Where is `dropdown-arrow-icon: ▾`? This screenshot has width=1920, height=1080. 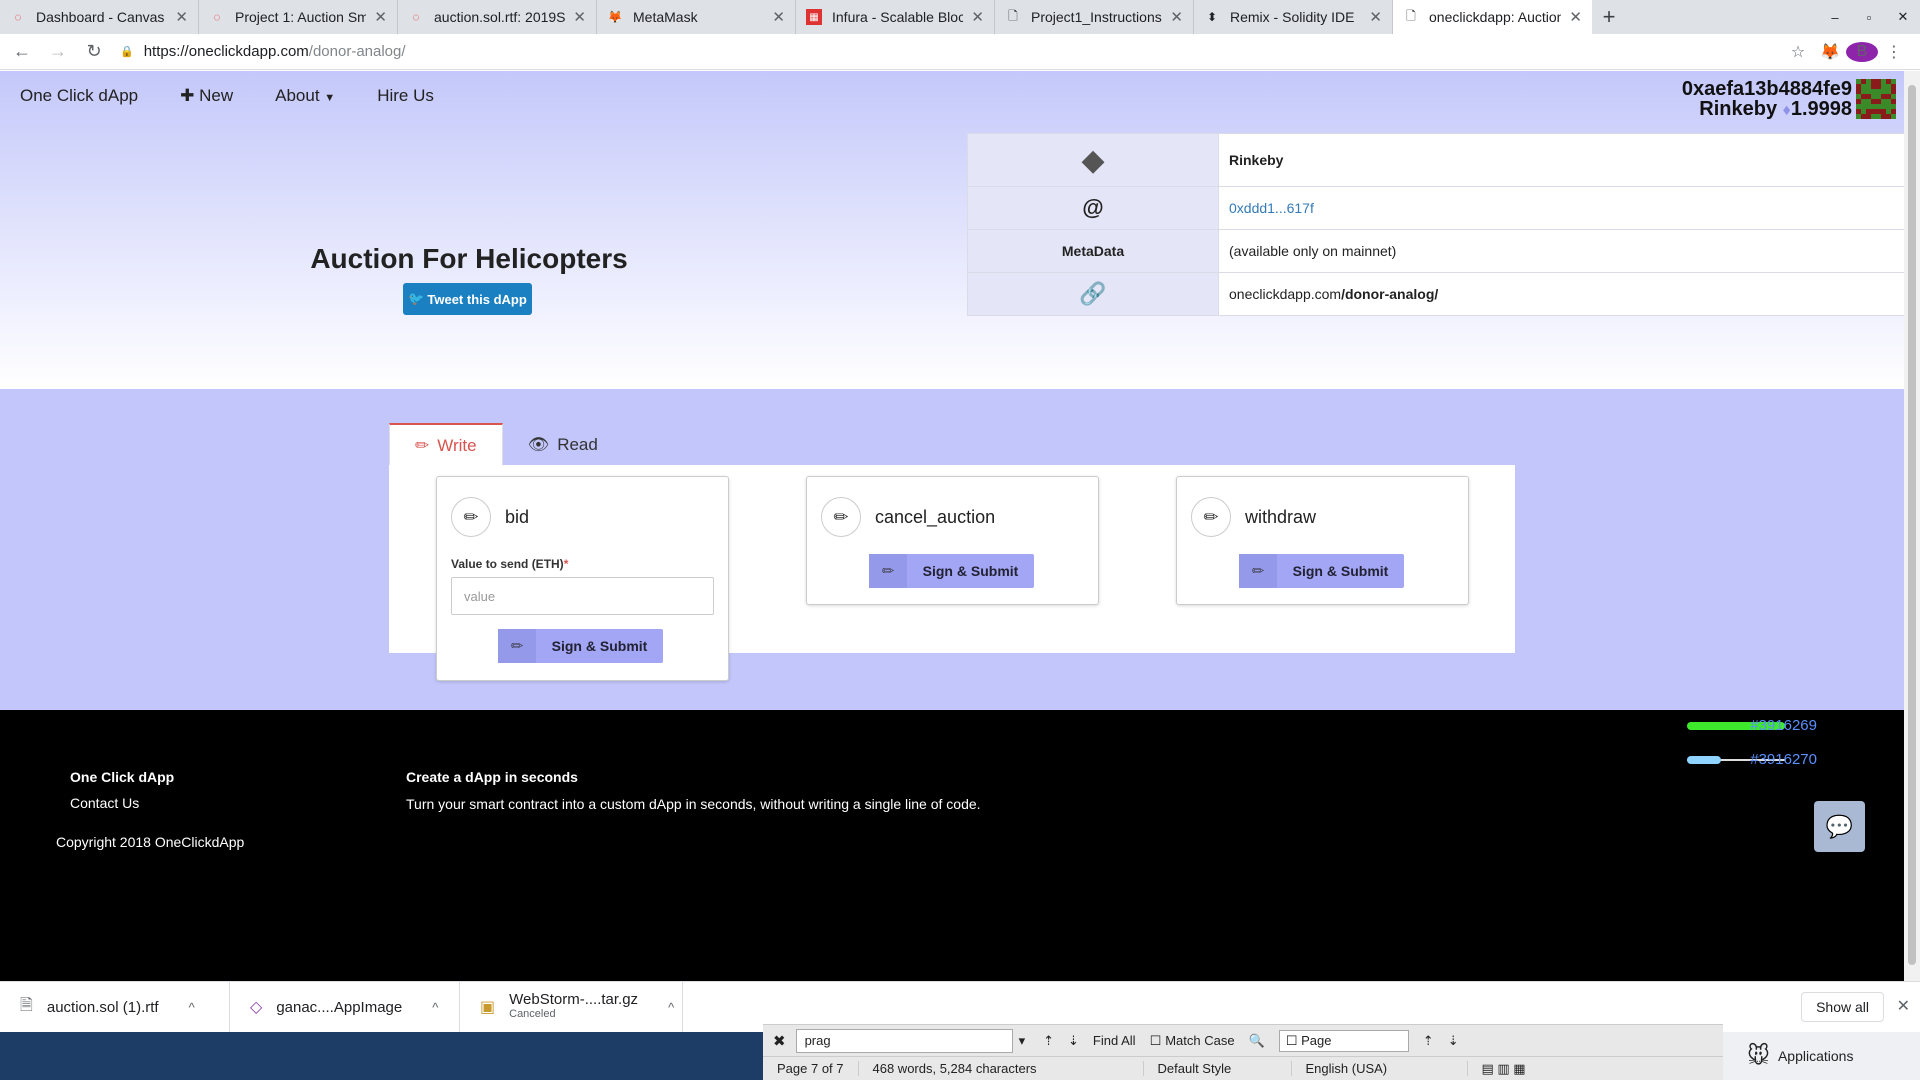 dropdown-arrow-icon: ▾ is located at coordinates (1022, 1041).